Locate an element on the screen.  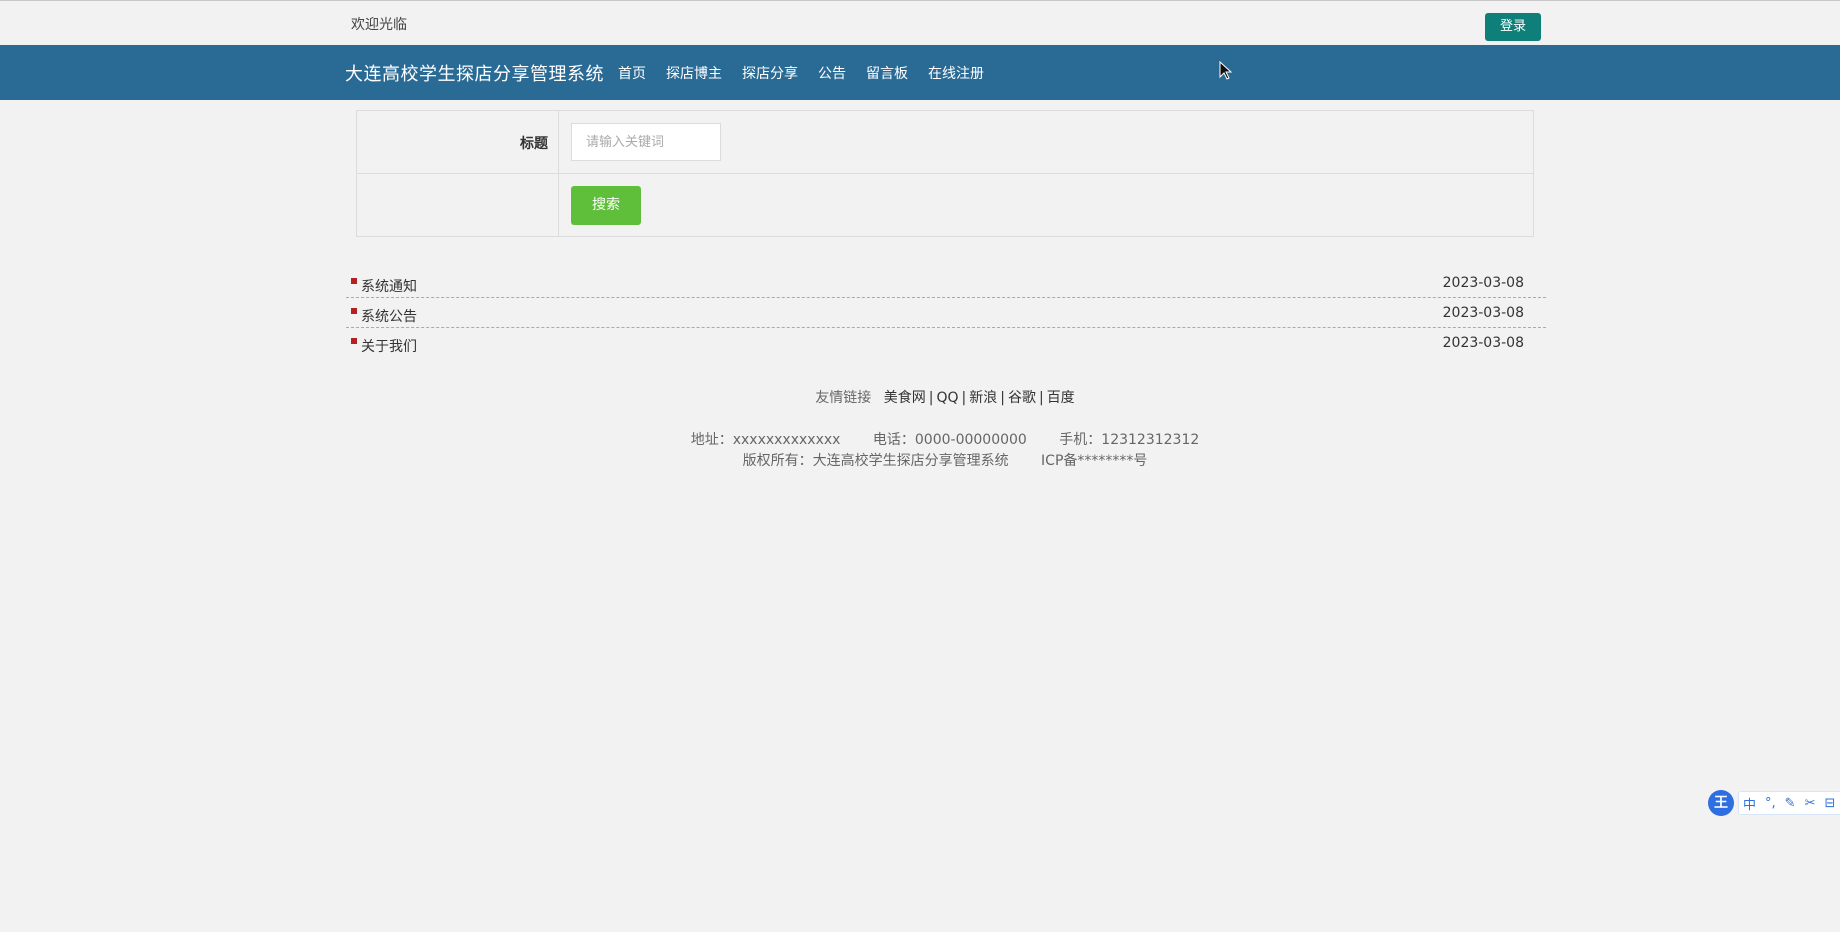
ime-keyboard-icon: ⊟ is located at coordinates (1829, 803).